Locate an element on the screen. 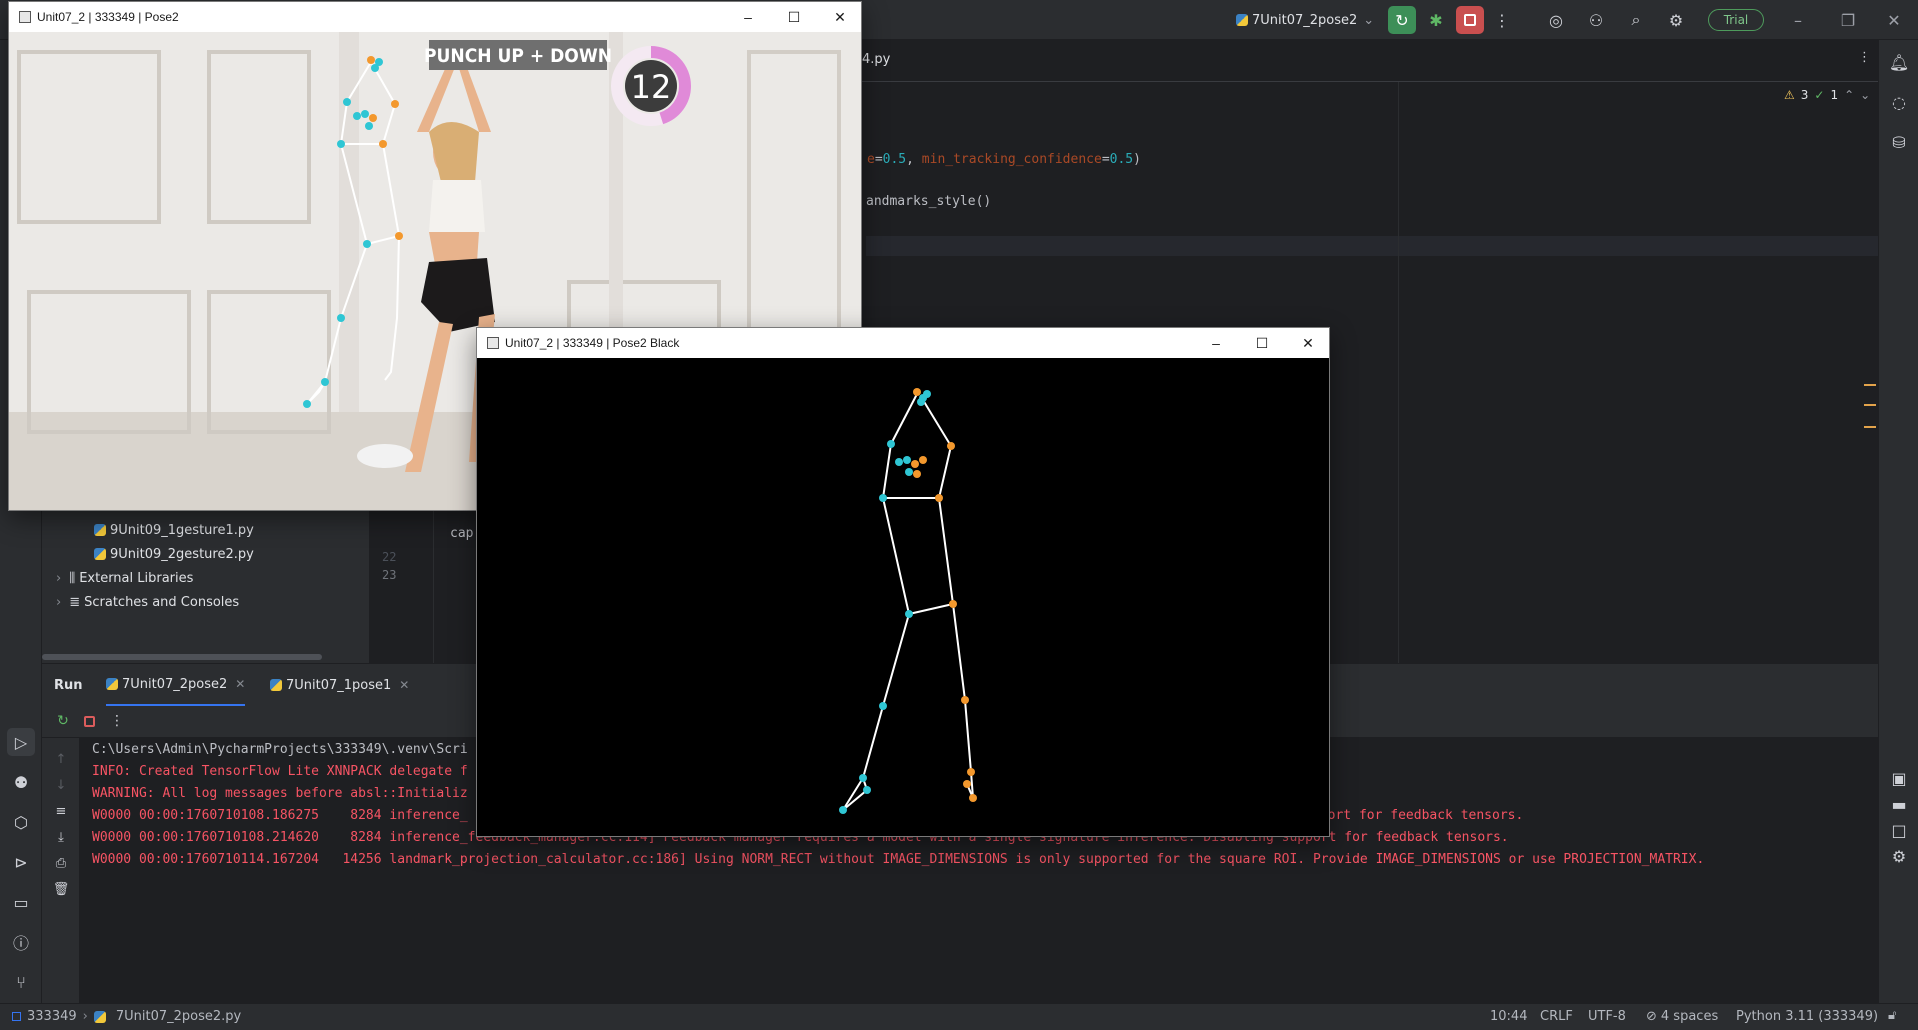 Image resolution: width=1918 pixels, height=1030 pixels. soft-wrap-icon: ≡ is located at coordinates (61, 811).